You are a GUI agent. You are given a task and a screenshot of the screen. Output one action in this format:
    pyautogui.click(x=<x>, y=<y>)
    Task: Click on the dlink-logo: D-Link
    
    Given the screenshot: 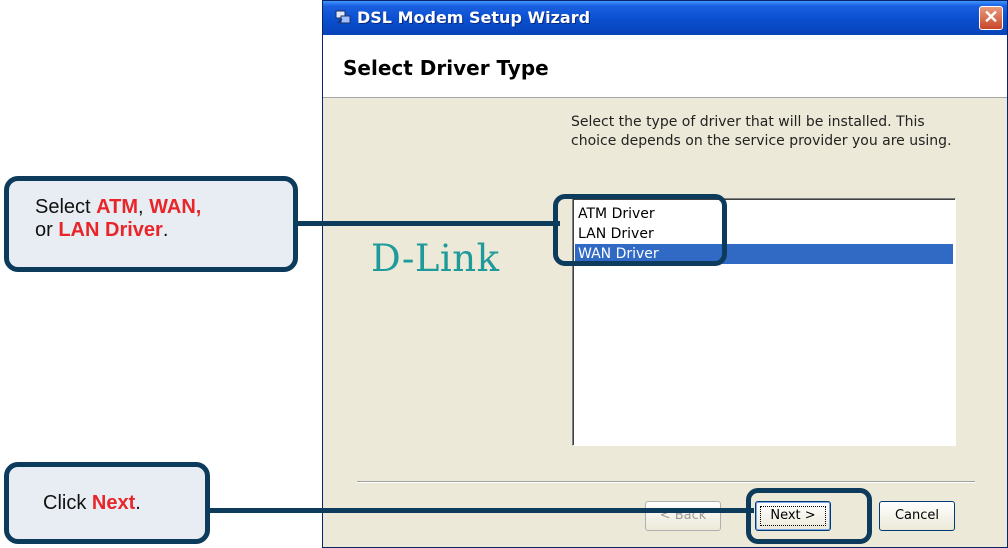 What is the action you would take?
    pyautogui.click(x=435, y=258)
    